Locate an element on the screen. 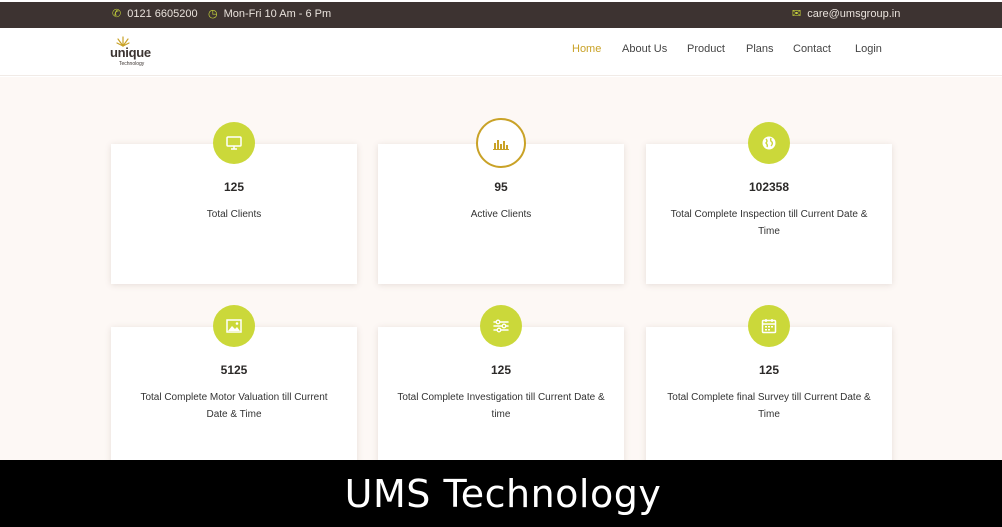 The height and width of the screenshot is (527, 1002). caption-banner: UMS Technology is located at coordinates (501, 493).